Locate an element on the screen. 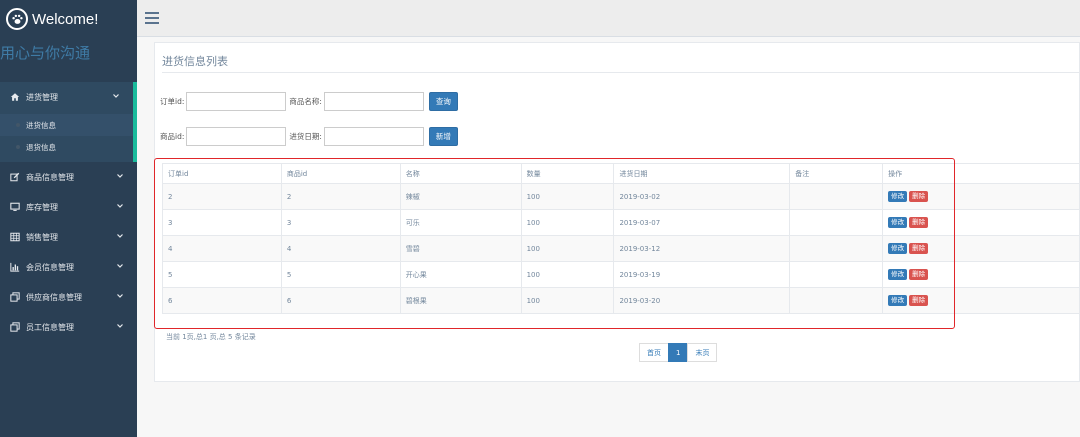 The width and height of the screenshot is (1080, 437). product-id-label: 商品id: is located at coordinates (172, 136).